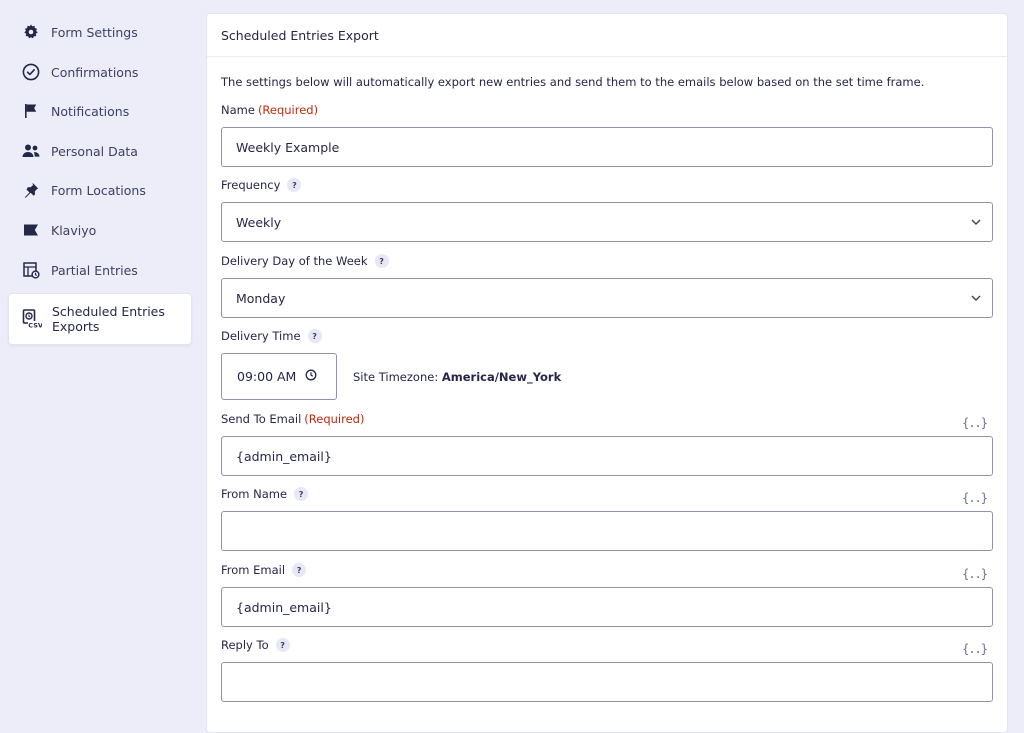 The height and width of the screenshot is (733, 1024). I want to click on reply-to-label-text: Reply To, so click(245, 645).